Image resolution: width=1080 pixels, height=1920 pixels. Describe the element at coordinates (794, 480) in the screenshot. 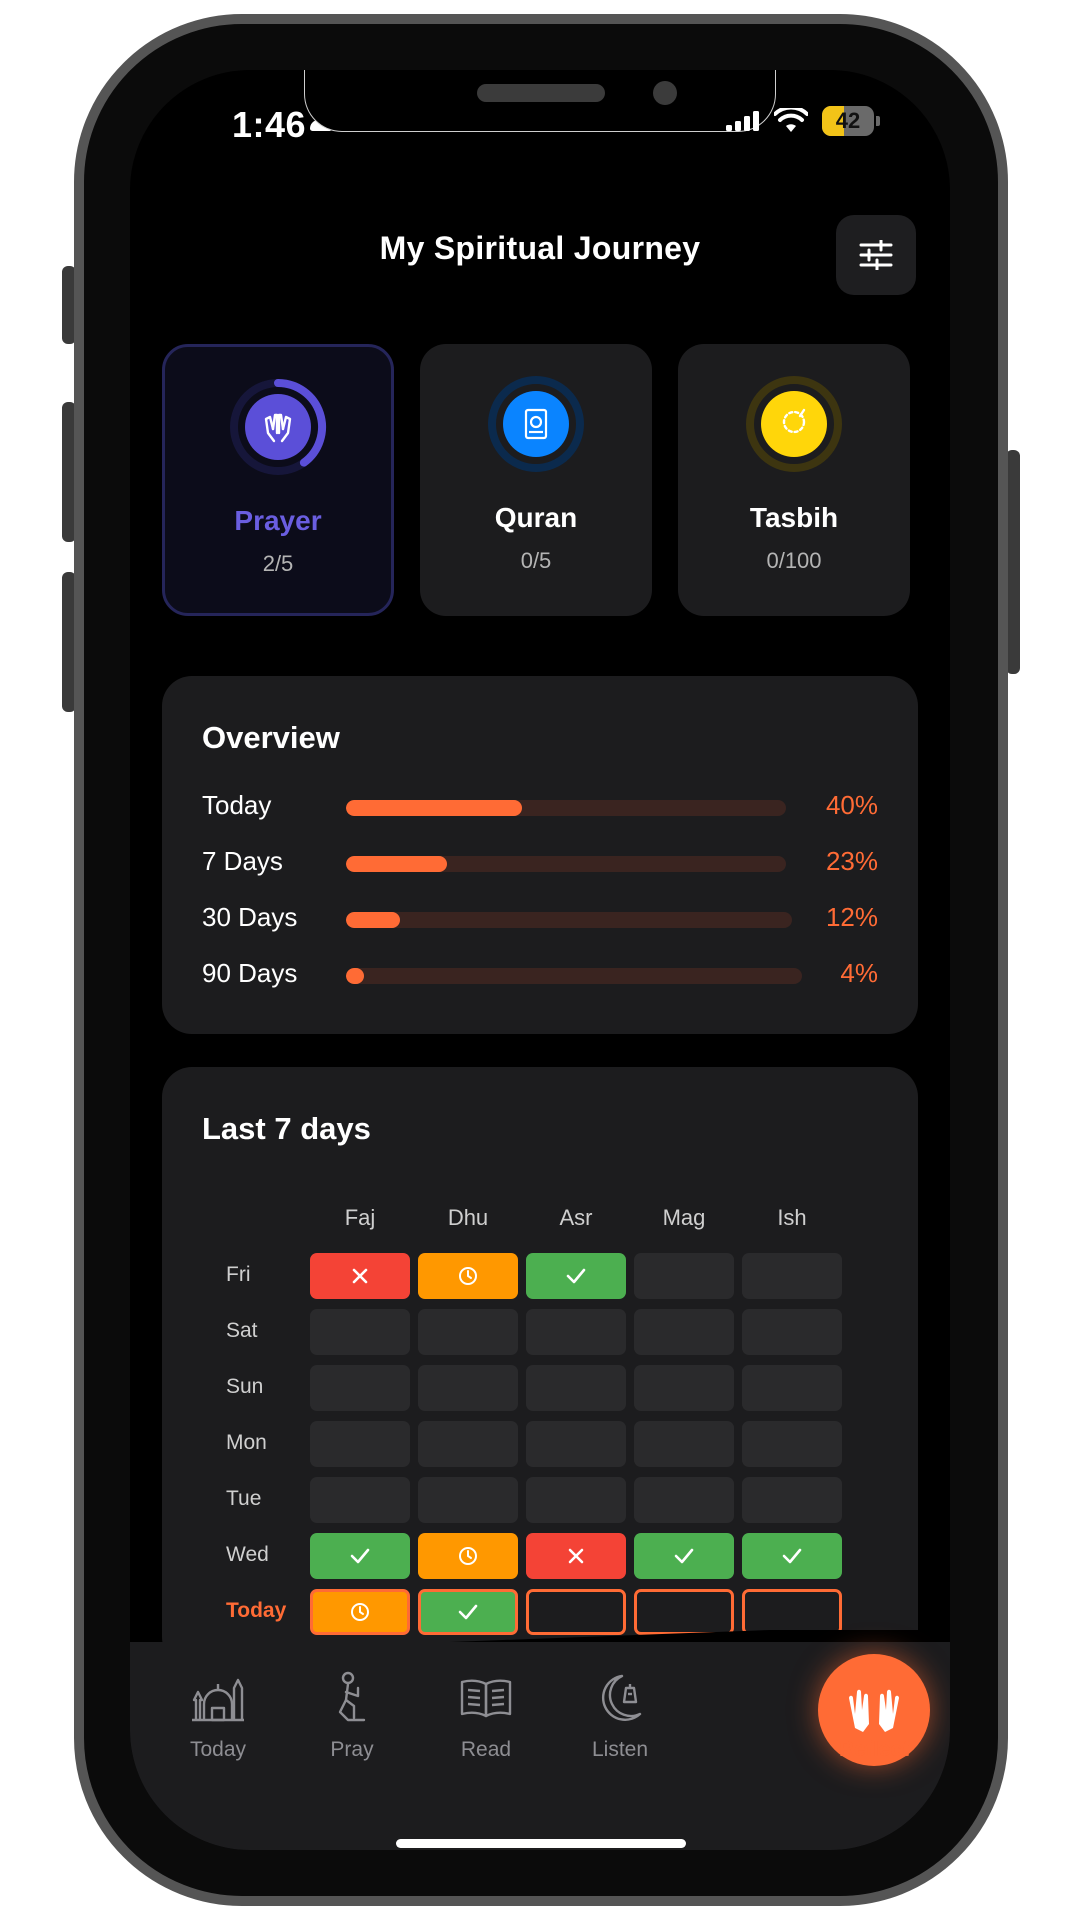

I see `stat-card-tasbih: Tasbih 0/100` at that location.